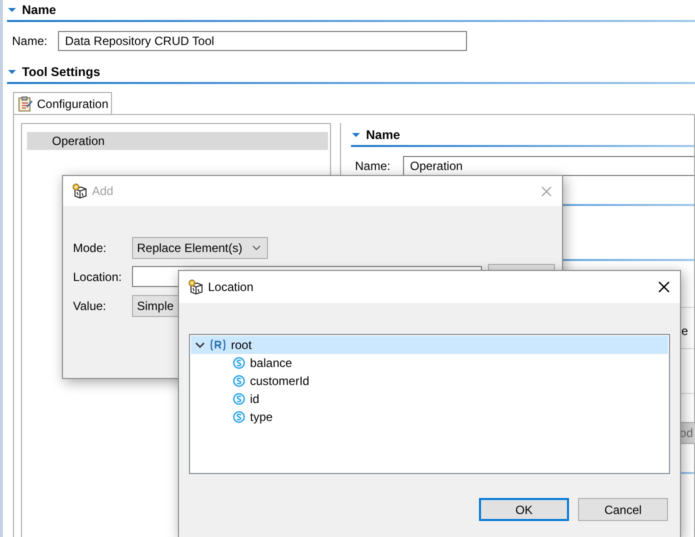  What do you see at coordinates (524, 509) in the screenshot?
I see `dialog-button: OK` at bounding box center [524, 509].